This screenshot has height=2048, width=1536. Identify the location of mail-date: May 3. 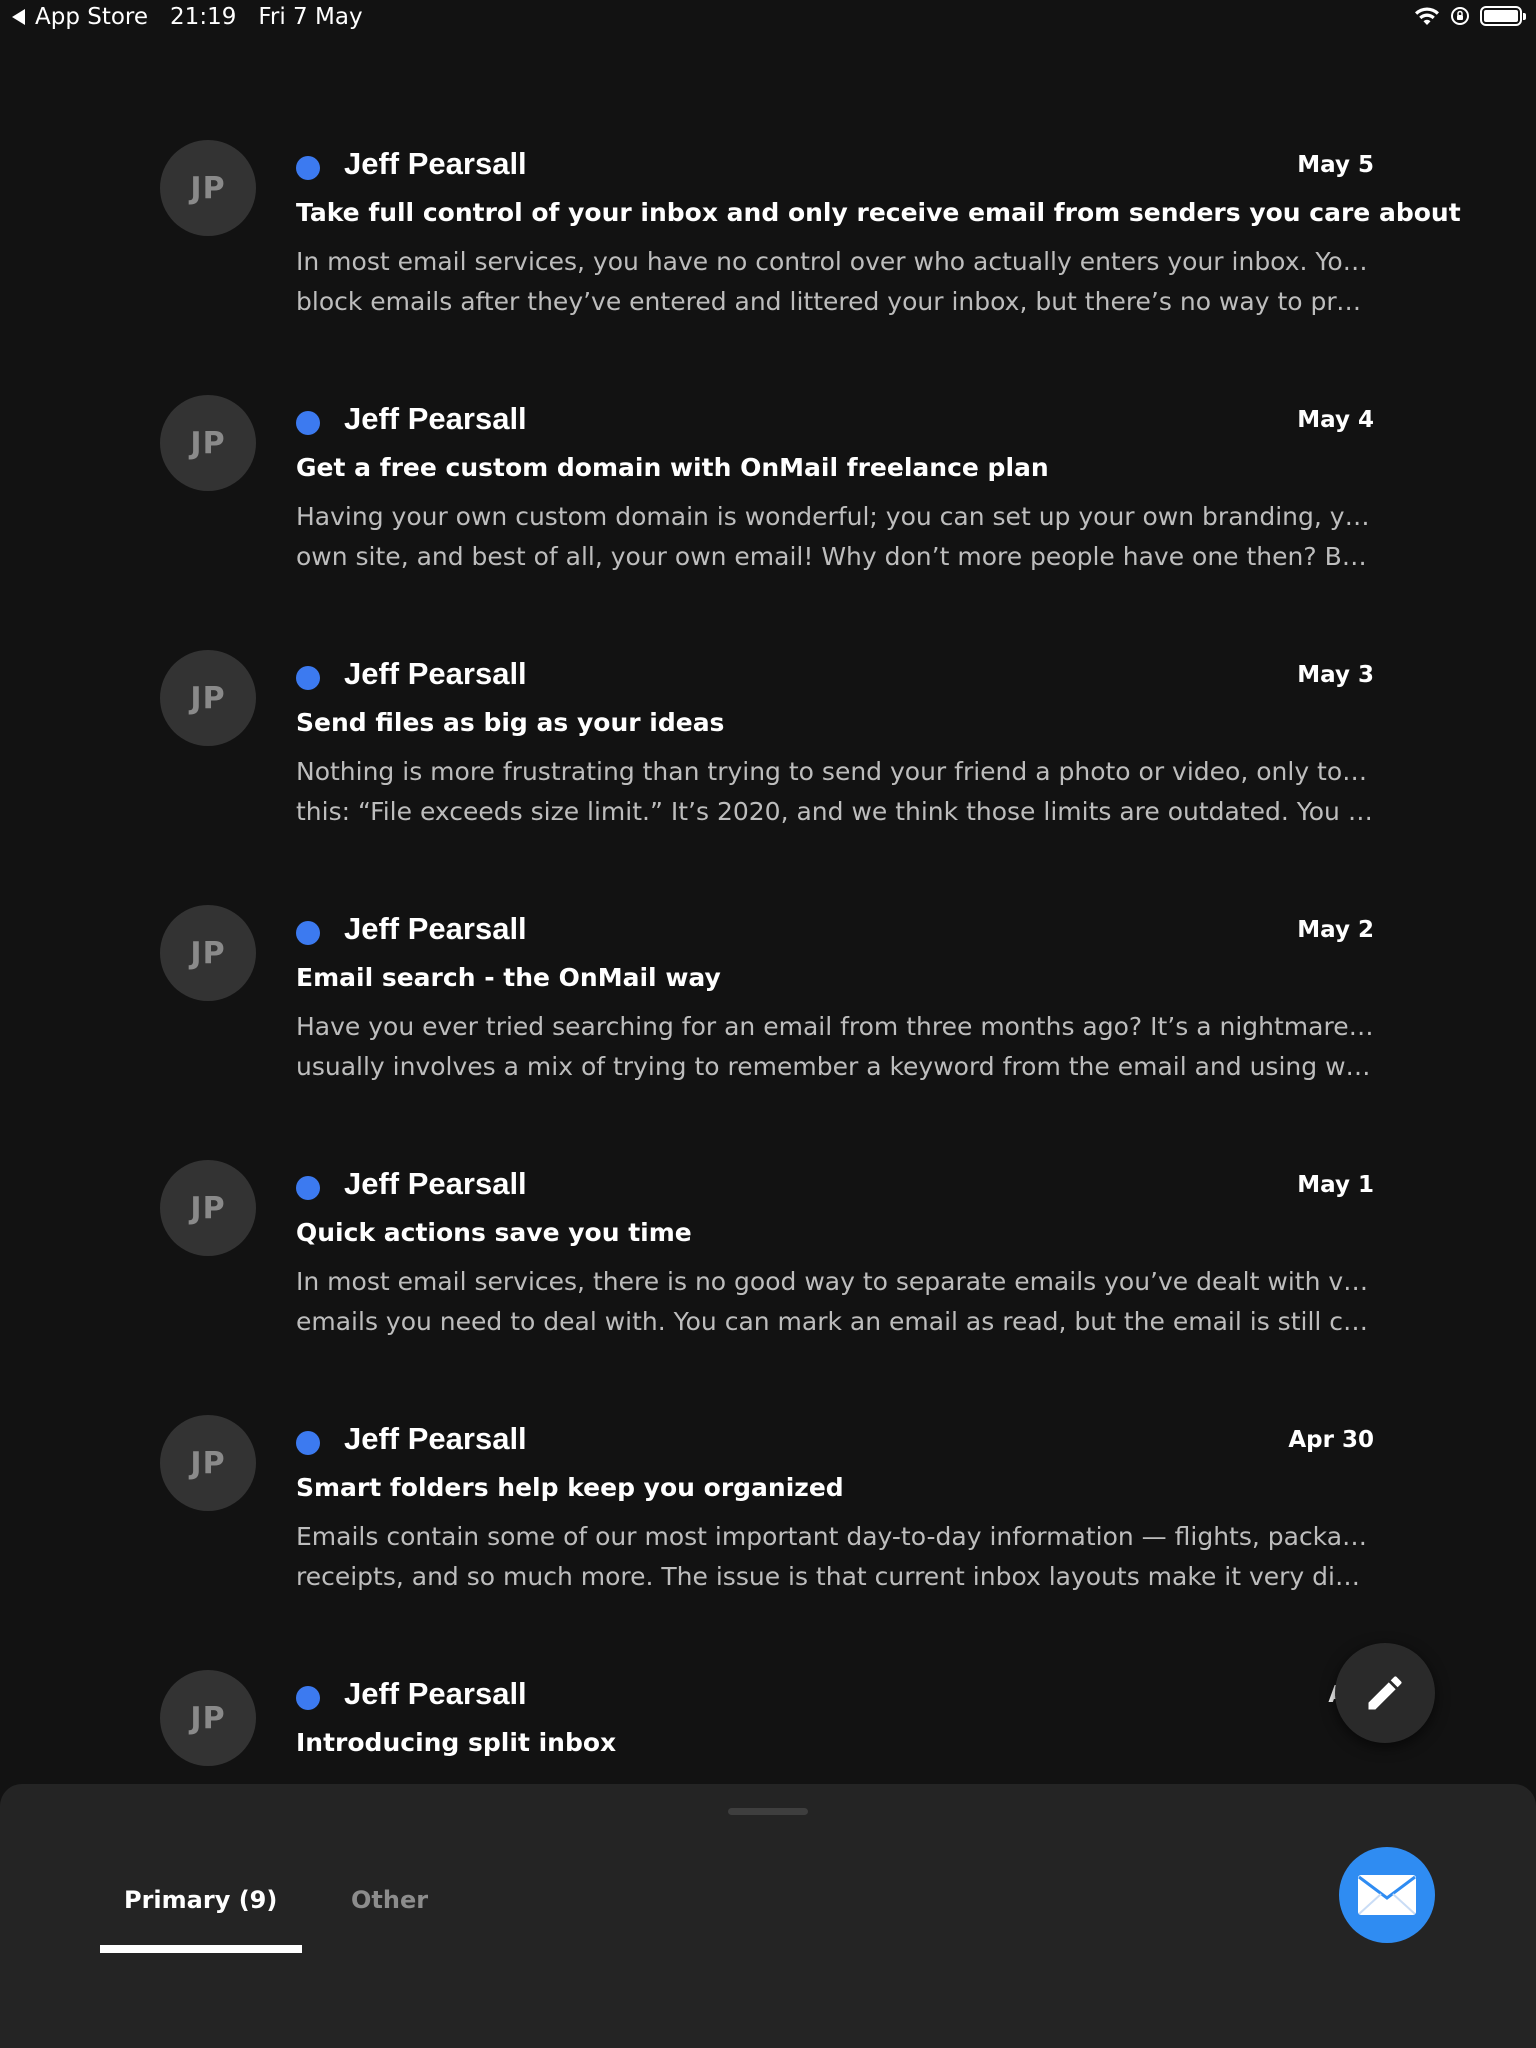
(1335, 675).